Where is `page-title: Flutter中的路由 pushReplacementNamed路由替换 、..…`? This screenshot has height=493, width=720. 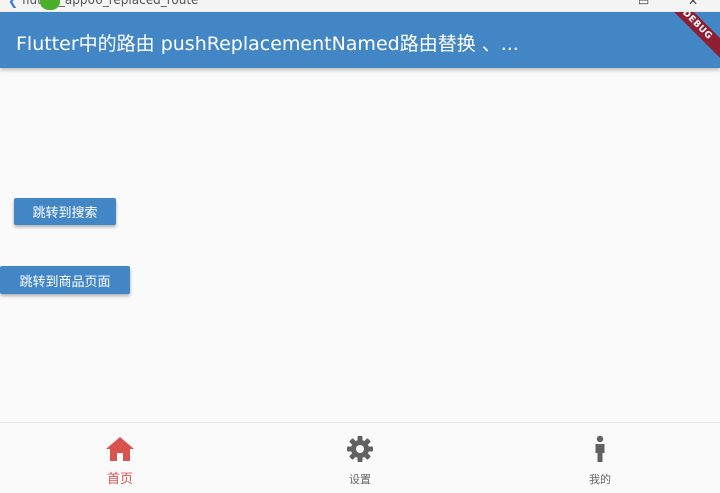
page-title: Flutter中的路由 pushReplacementNamed路由替换 、..… is located at coordinates (267, 44).